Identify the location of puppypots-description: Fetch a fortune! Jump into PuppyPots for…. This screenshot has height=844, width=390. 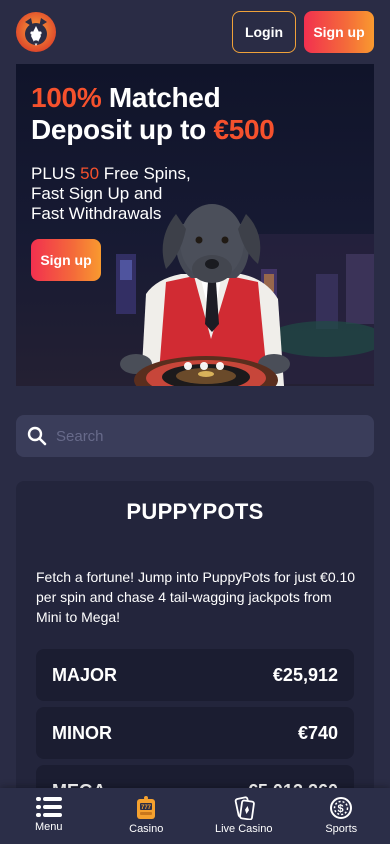
(196, 597).